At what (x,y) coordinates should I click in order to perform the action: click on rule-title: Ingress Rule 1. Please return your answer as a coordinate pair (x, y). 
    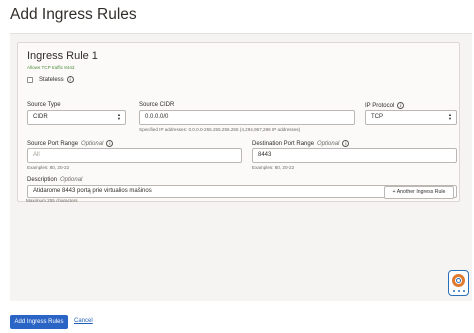
    Looking at the image, I should click on (62, 56).